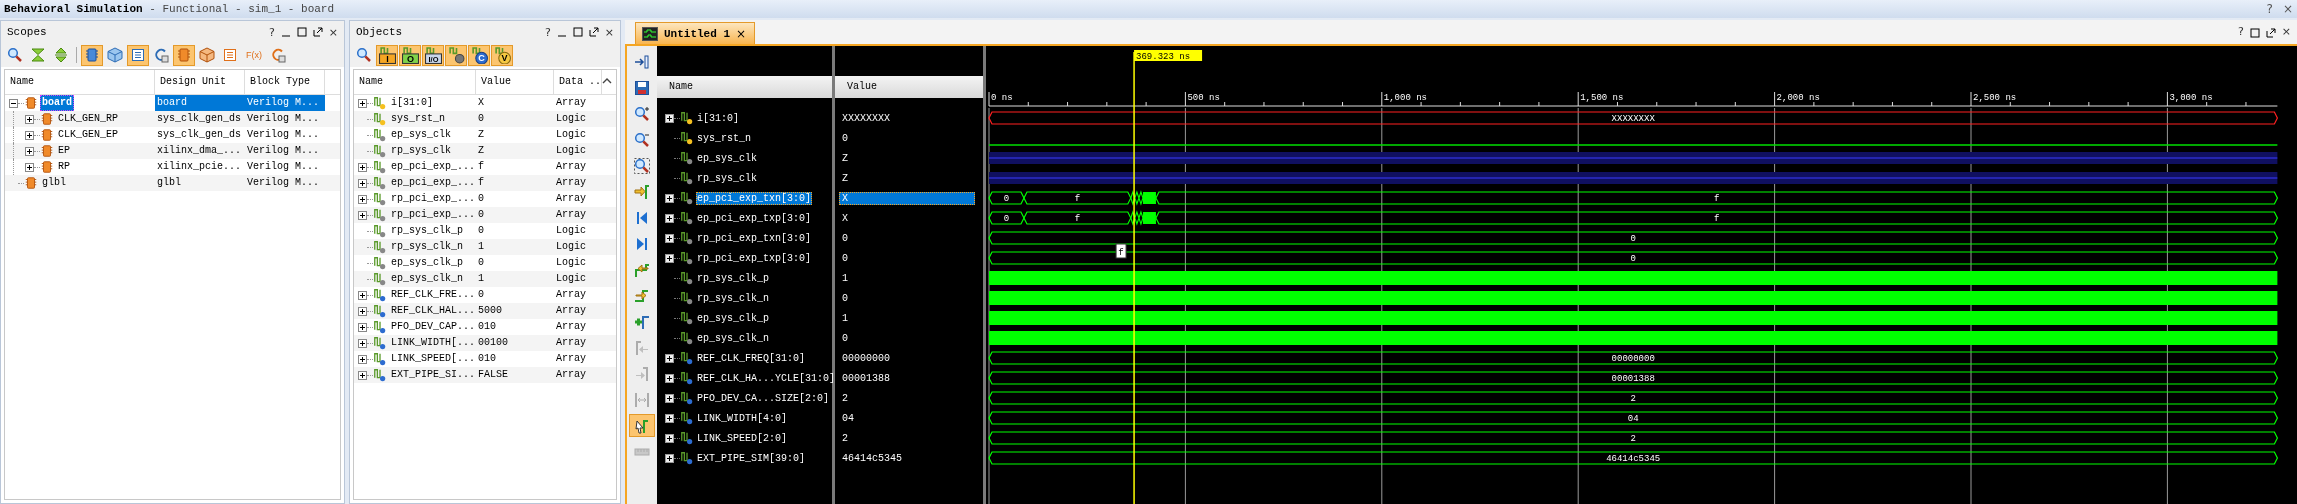 This screenshot has height=504, width=2297. Describe the element at coordinates (418, 119) in the screenshot. I see `object-name: sys_rst_n` at that location.